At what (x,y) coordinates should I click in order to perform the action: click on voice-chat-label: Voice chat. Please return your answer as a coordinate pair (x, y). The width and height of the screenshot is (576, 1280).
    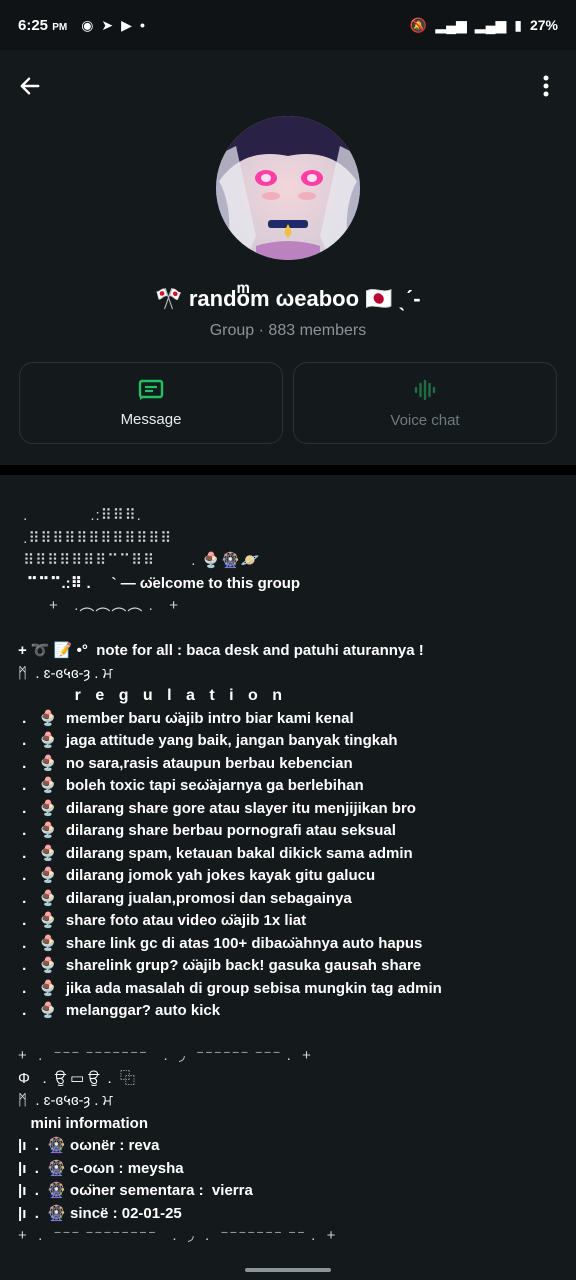
    Looking at the image, I should click on (425, 420).